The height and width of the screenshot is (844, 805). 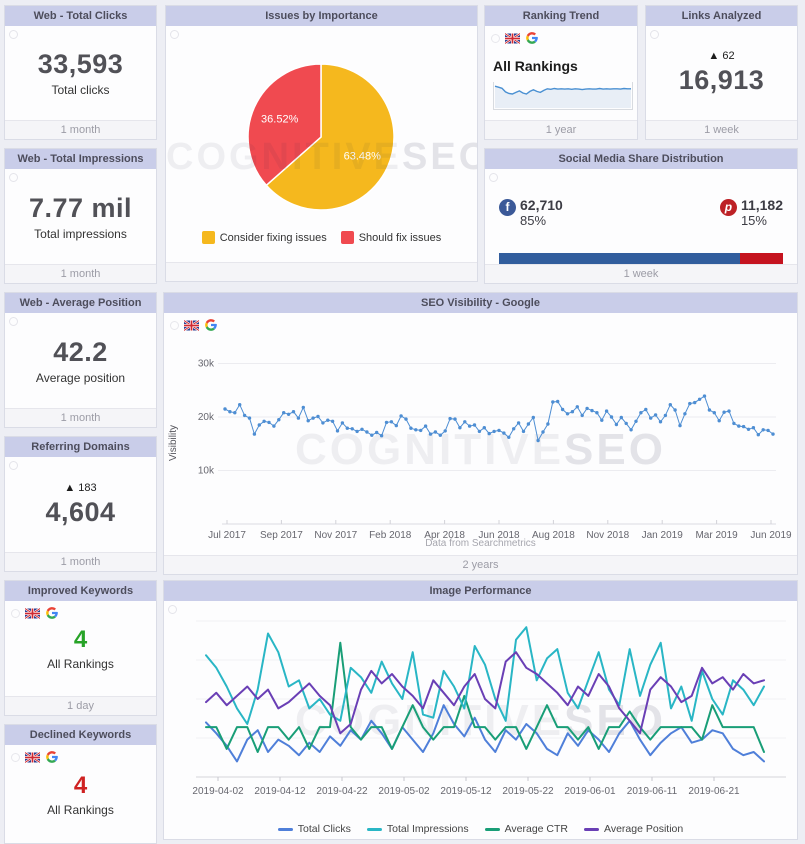 I want to click on pinterest-bar-segment, so click(x=761, y=258).